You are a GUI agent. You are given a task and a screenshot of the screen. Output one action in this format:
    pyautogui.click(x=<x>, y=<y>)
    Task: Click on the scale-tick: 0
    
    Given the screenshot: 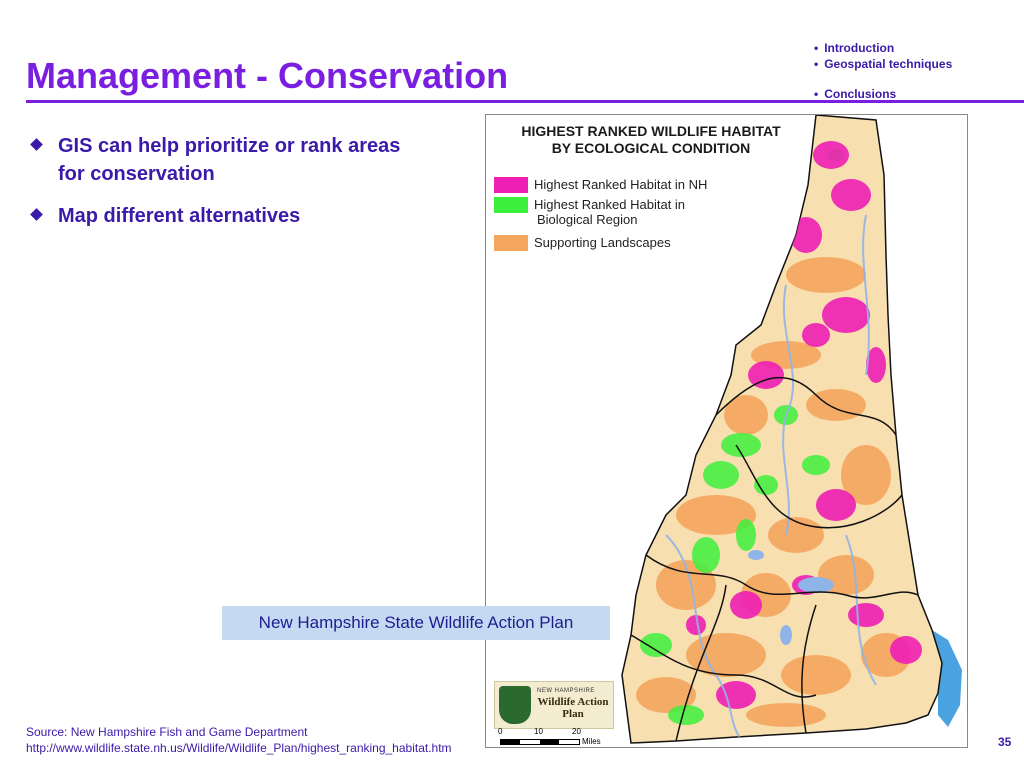 What is the action you would take?
    pyautogui.click(x=500, y=731)
    